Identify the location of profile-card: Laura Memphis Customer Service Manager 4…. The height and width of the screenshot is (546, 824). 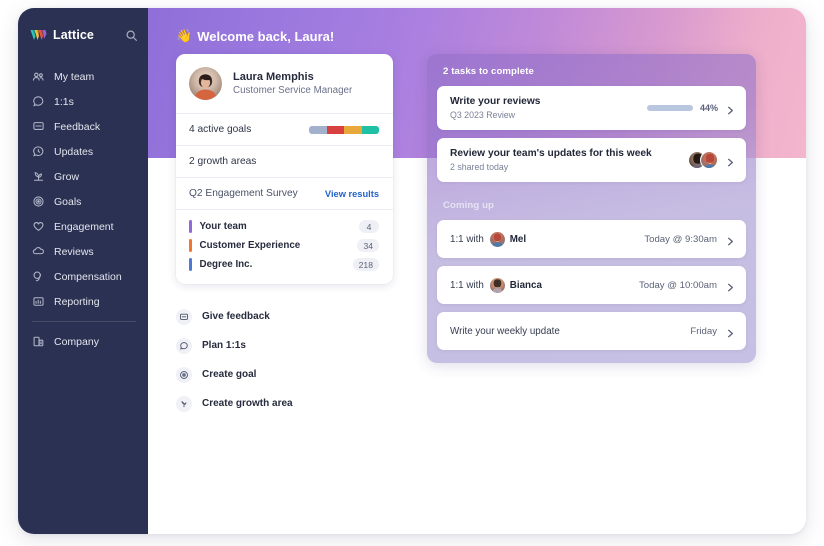
(284, 169).